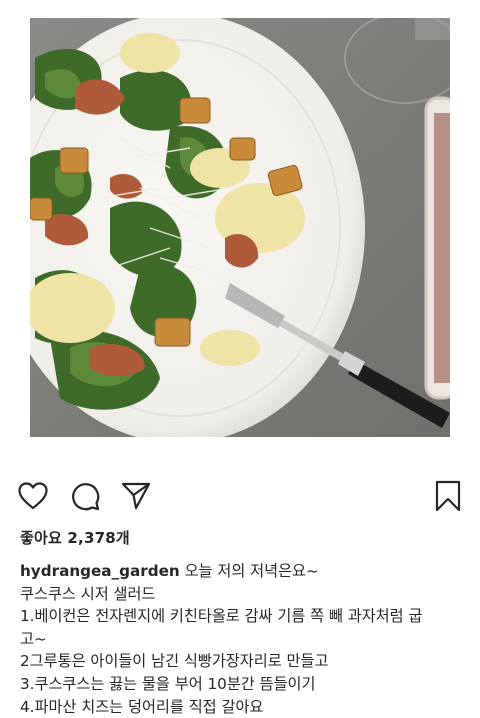 Image resolution: width=480 pixels, height=718 pixels. Describe the element at coordinates (142, 706) in the screenshot. I see `caption-line: 4.파마산 치즈는 덩어리를 직접 갈아요` at that location.